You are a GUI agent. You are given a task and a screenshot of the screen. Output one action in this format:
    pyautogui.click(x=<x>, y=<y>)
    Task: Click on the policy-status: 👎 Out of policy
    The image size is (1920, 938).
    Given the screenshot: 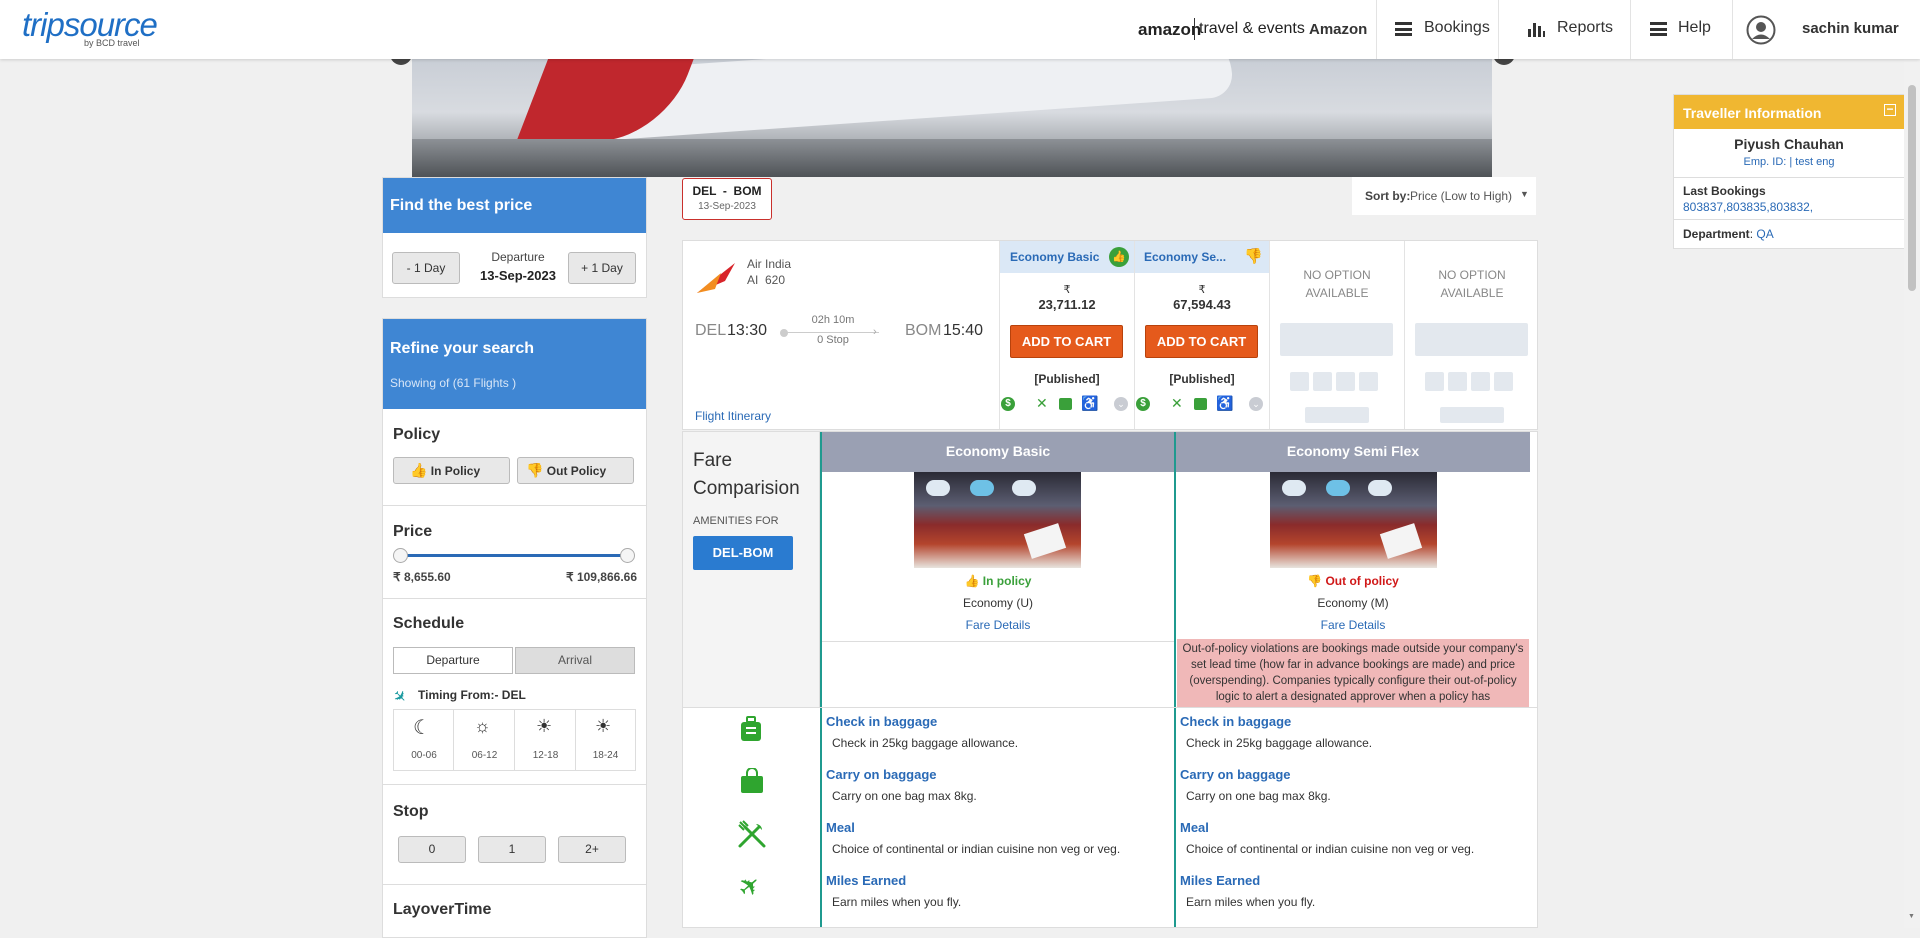 What is the action you would take?
    pyautogui.click(x=1353, y=581)
    